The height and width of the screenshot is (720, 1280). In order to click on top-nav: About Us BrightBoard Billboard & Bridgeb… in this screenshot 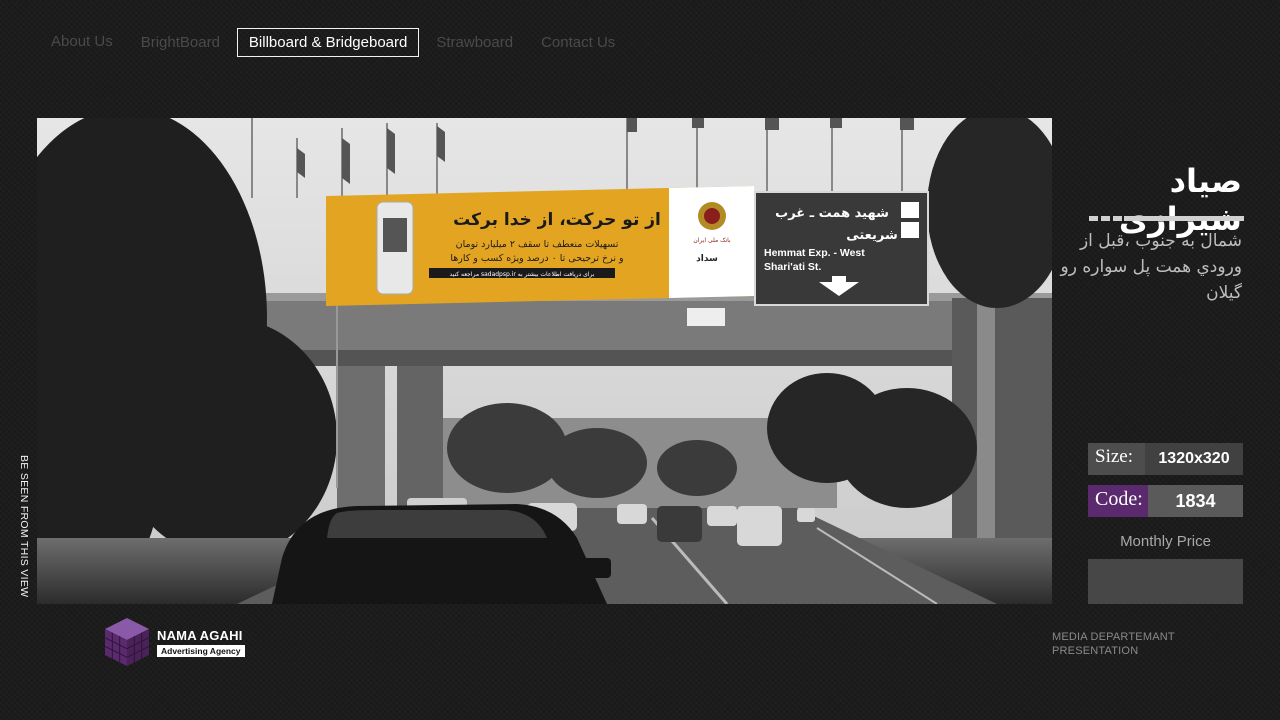, I will do `click(336, 42)`.